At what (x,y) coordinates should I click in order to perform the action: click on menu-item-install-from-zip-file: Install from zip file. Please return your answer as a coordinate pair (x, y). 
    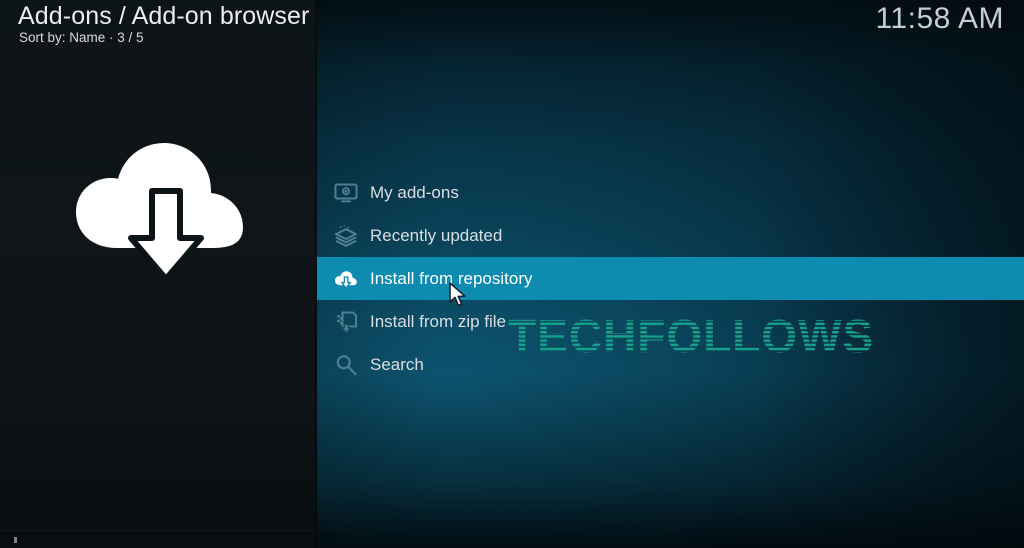
    Looking at the image, I should click on (670, 321).